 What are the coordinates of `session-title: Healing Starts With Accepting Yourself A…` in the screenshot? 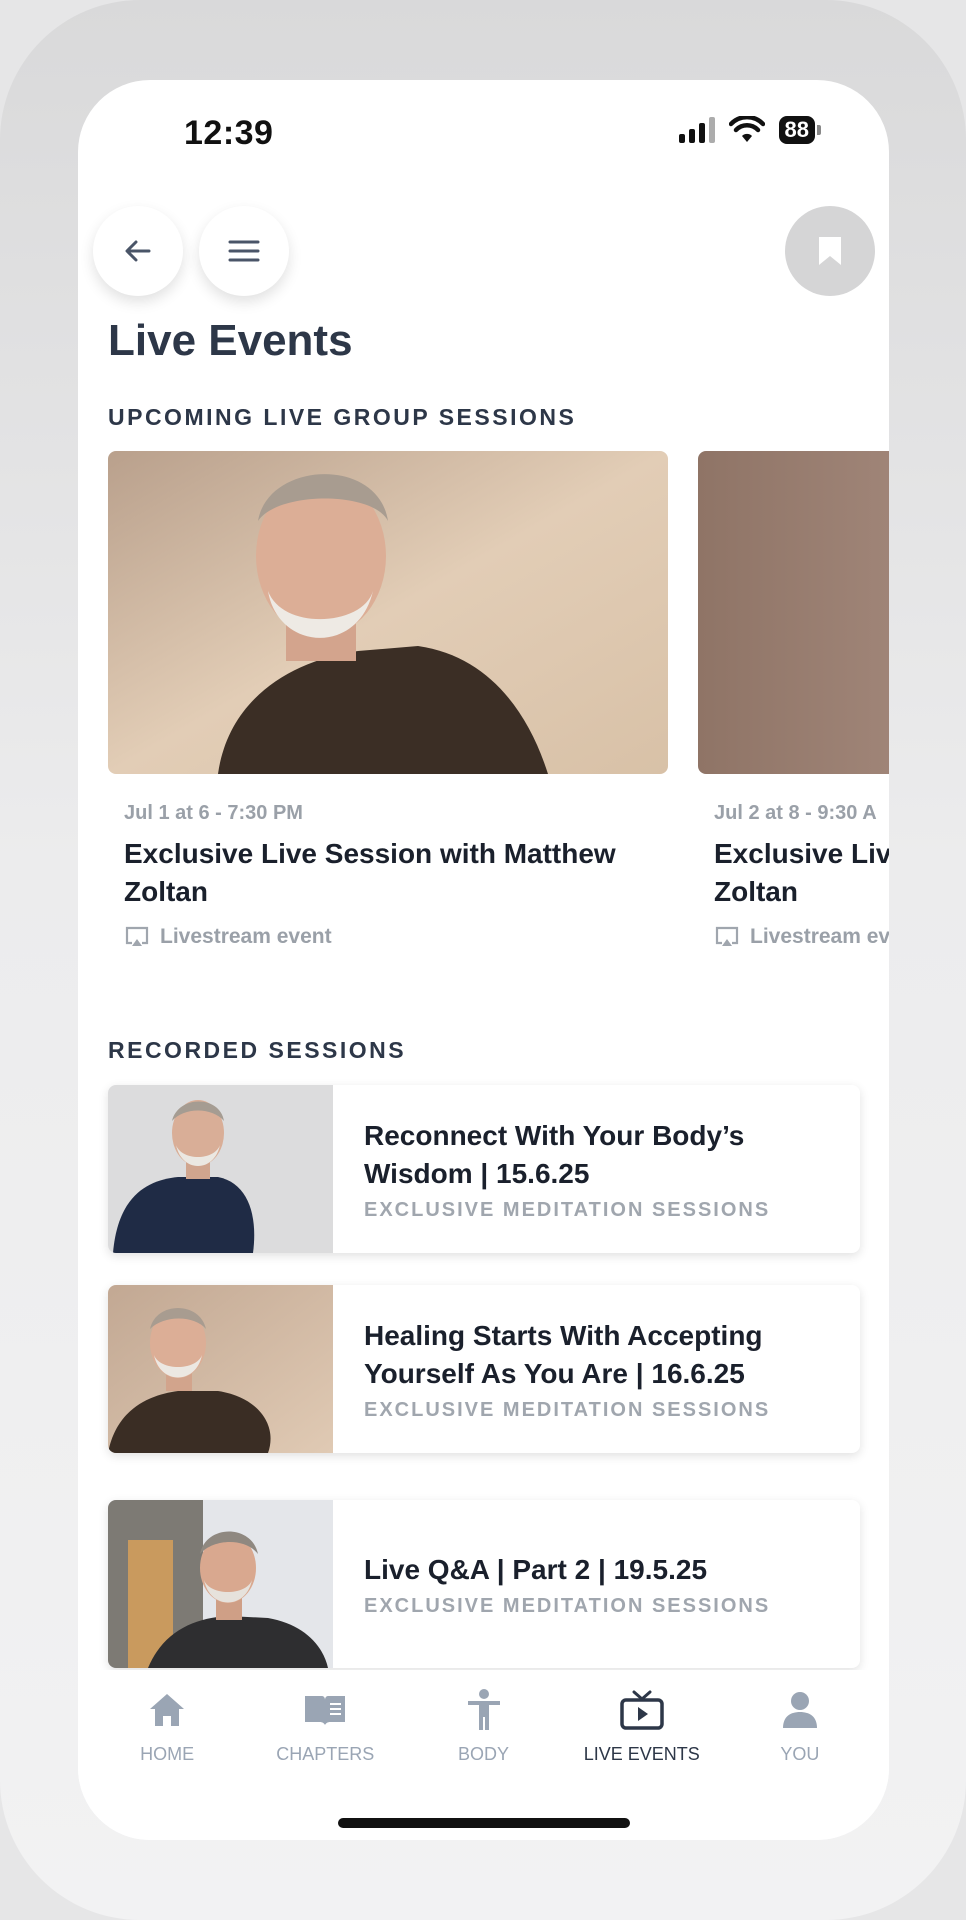 It's located at (563, 1354).